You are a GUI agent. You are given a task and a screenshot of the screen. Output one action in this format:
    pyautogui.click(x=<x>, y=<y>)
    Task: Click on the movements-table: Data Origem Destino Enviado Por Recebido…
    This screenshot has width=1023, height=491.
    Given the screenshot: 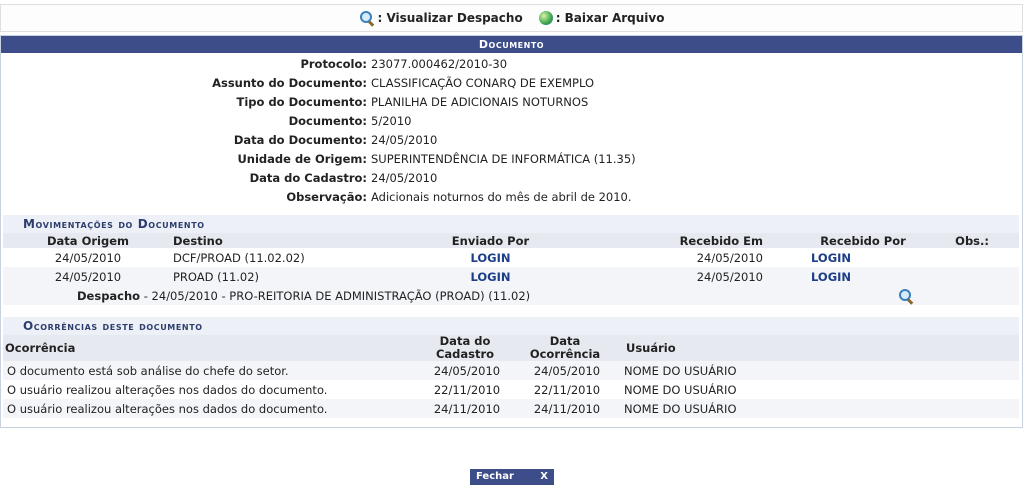 What is the action you would take?
    pyautogui.click(x=511, y=269)
    